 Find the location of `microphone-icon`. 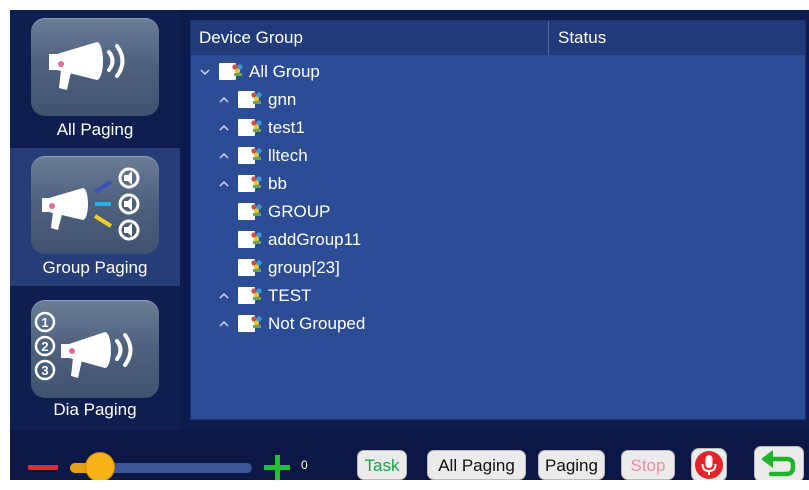

microphone-icon is located at coordinates (709, 465).